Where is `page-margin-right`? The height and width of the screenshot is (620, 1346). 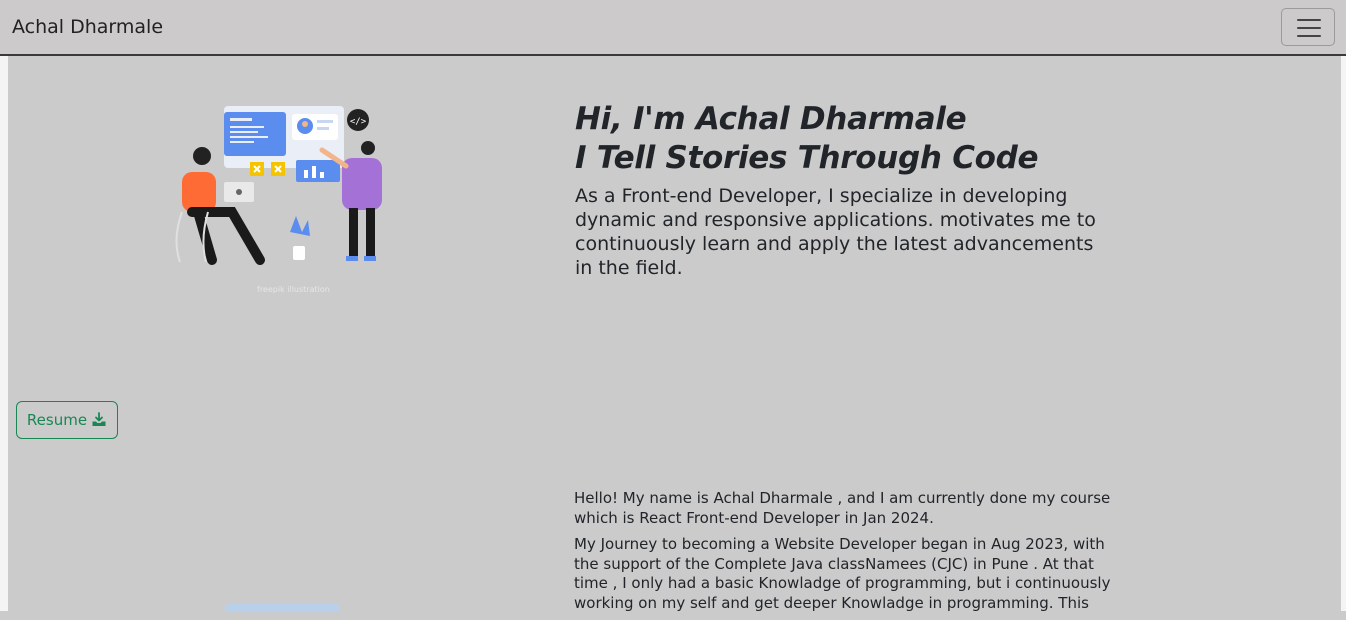 page-margin-right is located at coordinates (1343, 333).